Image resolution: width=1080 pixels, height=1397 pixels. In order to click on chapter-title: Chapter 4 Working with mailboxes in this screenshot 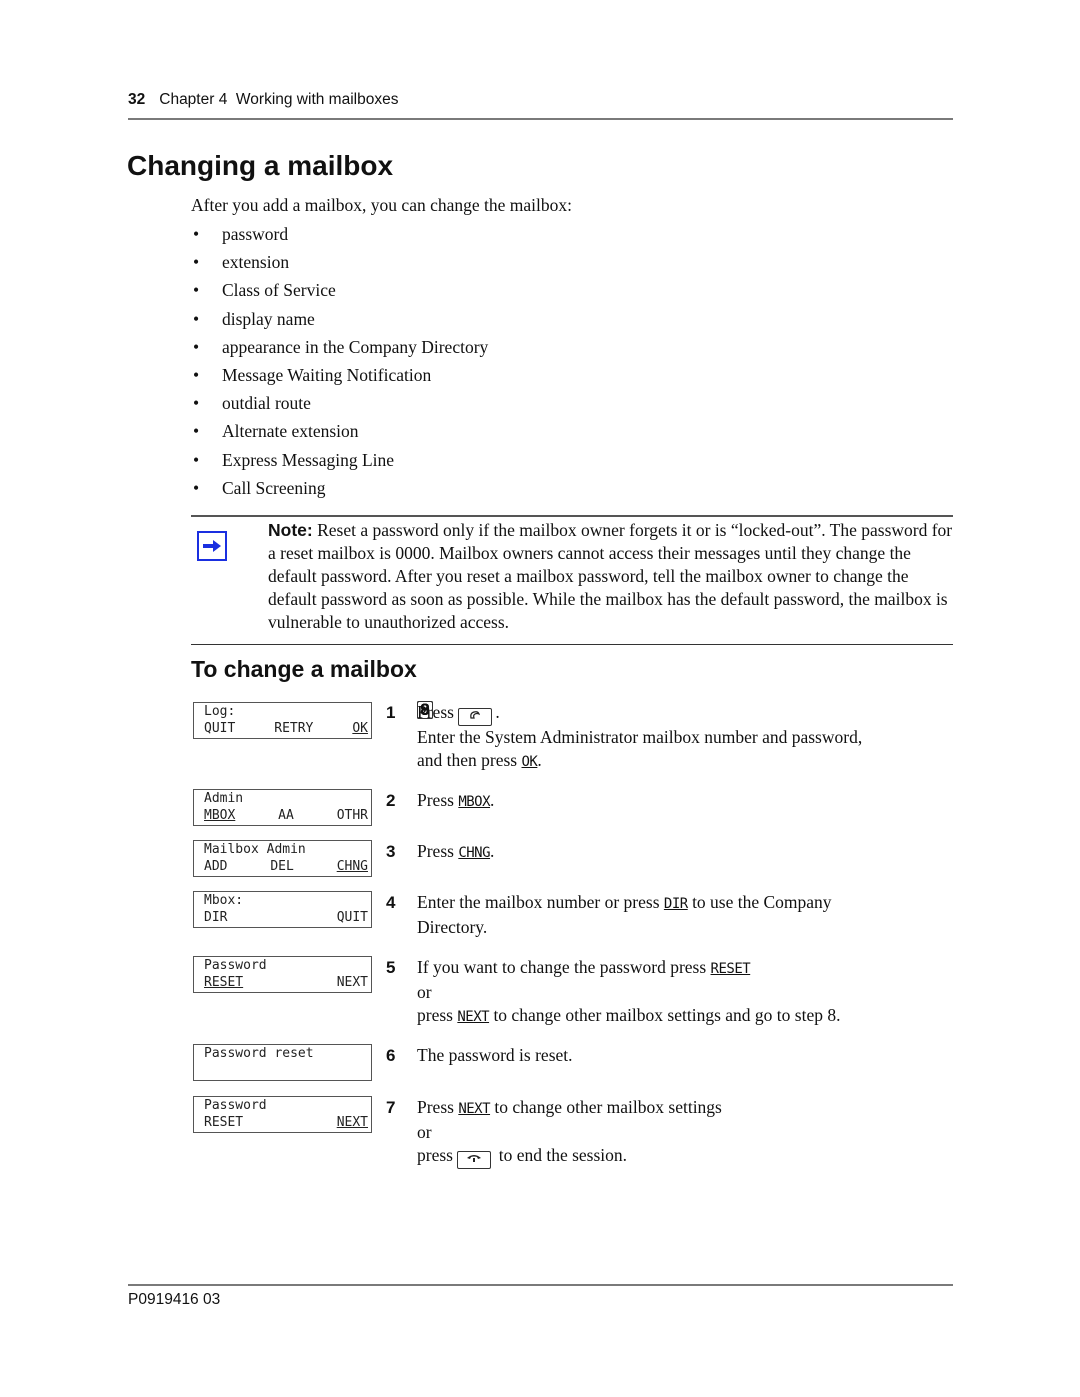, I will do `click(279, 99)`.